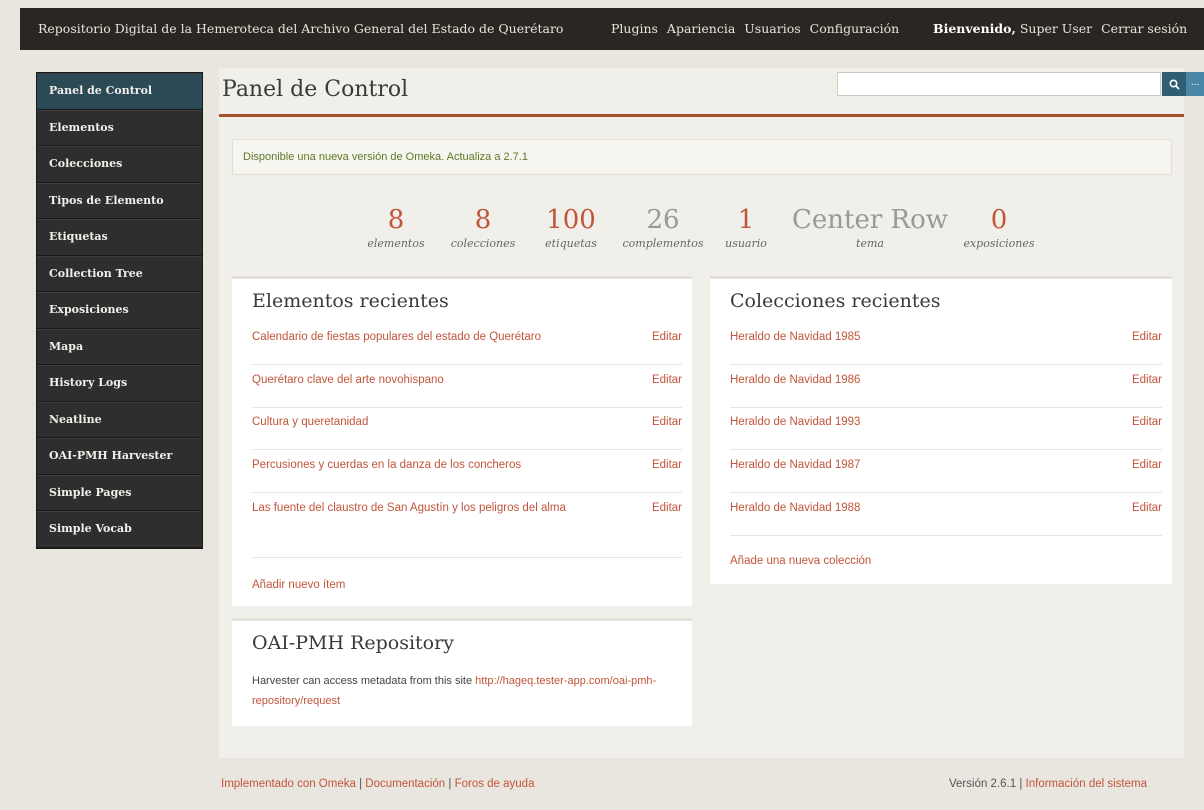  I want to click on search-button, so click(1174, 84).